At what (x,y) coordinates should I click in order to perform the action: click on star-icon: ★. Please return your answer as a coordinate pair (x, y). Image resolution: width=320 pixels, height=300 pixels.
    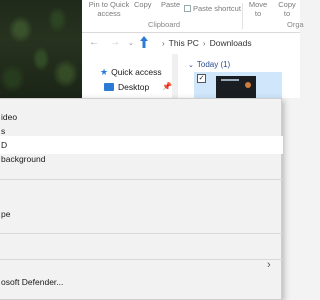
    Looking at the image, I should click on (104, 72).